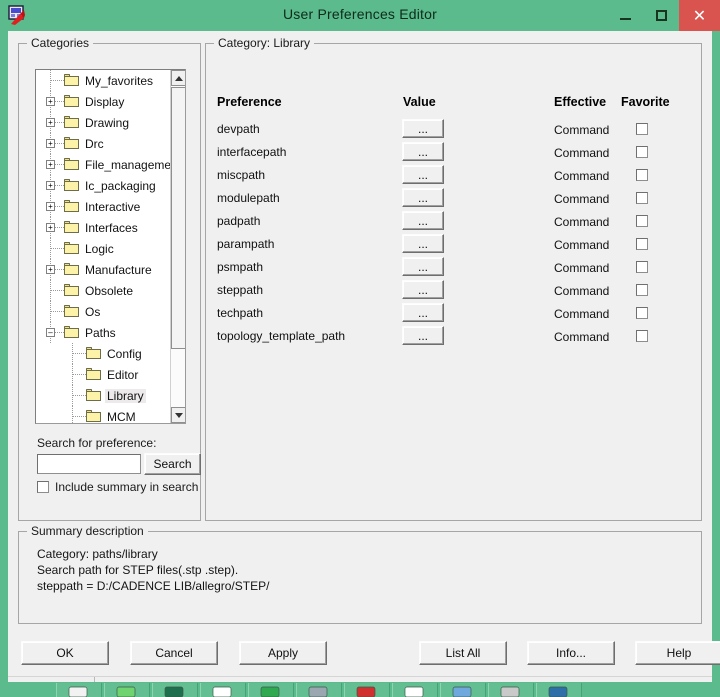 This screenshot has width=720, height=697. I want to click on include-summary-option: Include summary in search, so click(117, 487).